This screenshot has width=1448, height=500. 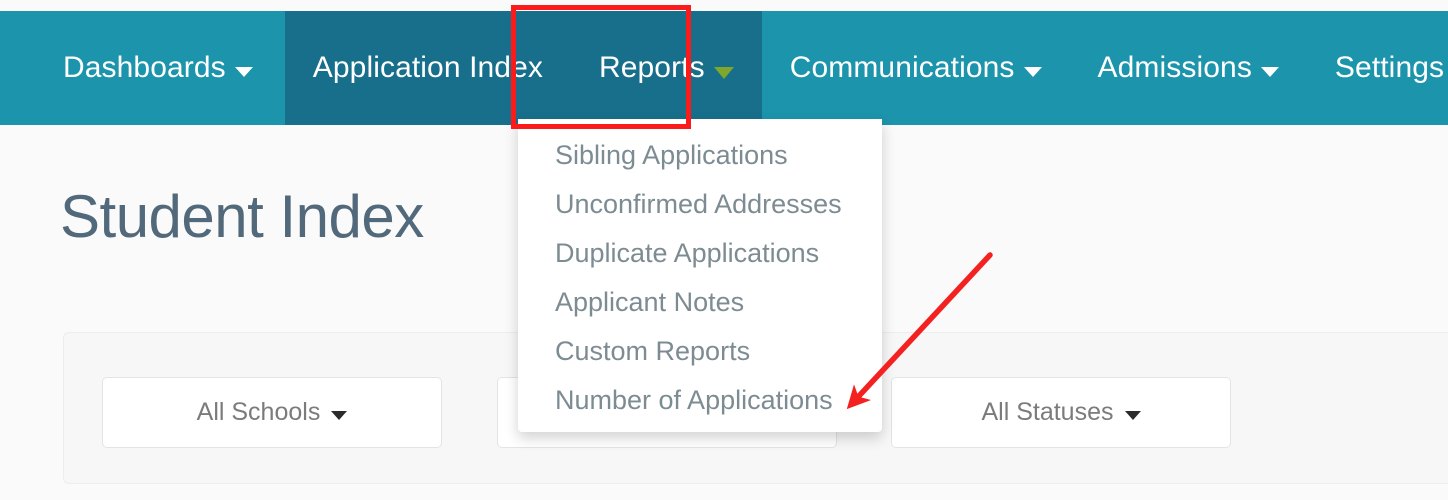 What do you see at coordinates (651, 67) in the screenshot?
I see `nav-item-reports-label: Reports` at bounding box center [651, 67].